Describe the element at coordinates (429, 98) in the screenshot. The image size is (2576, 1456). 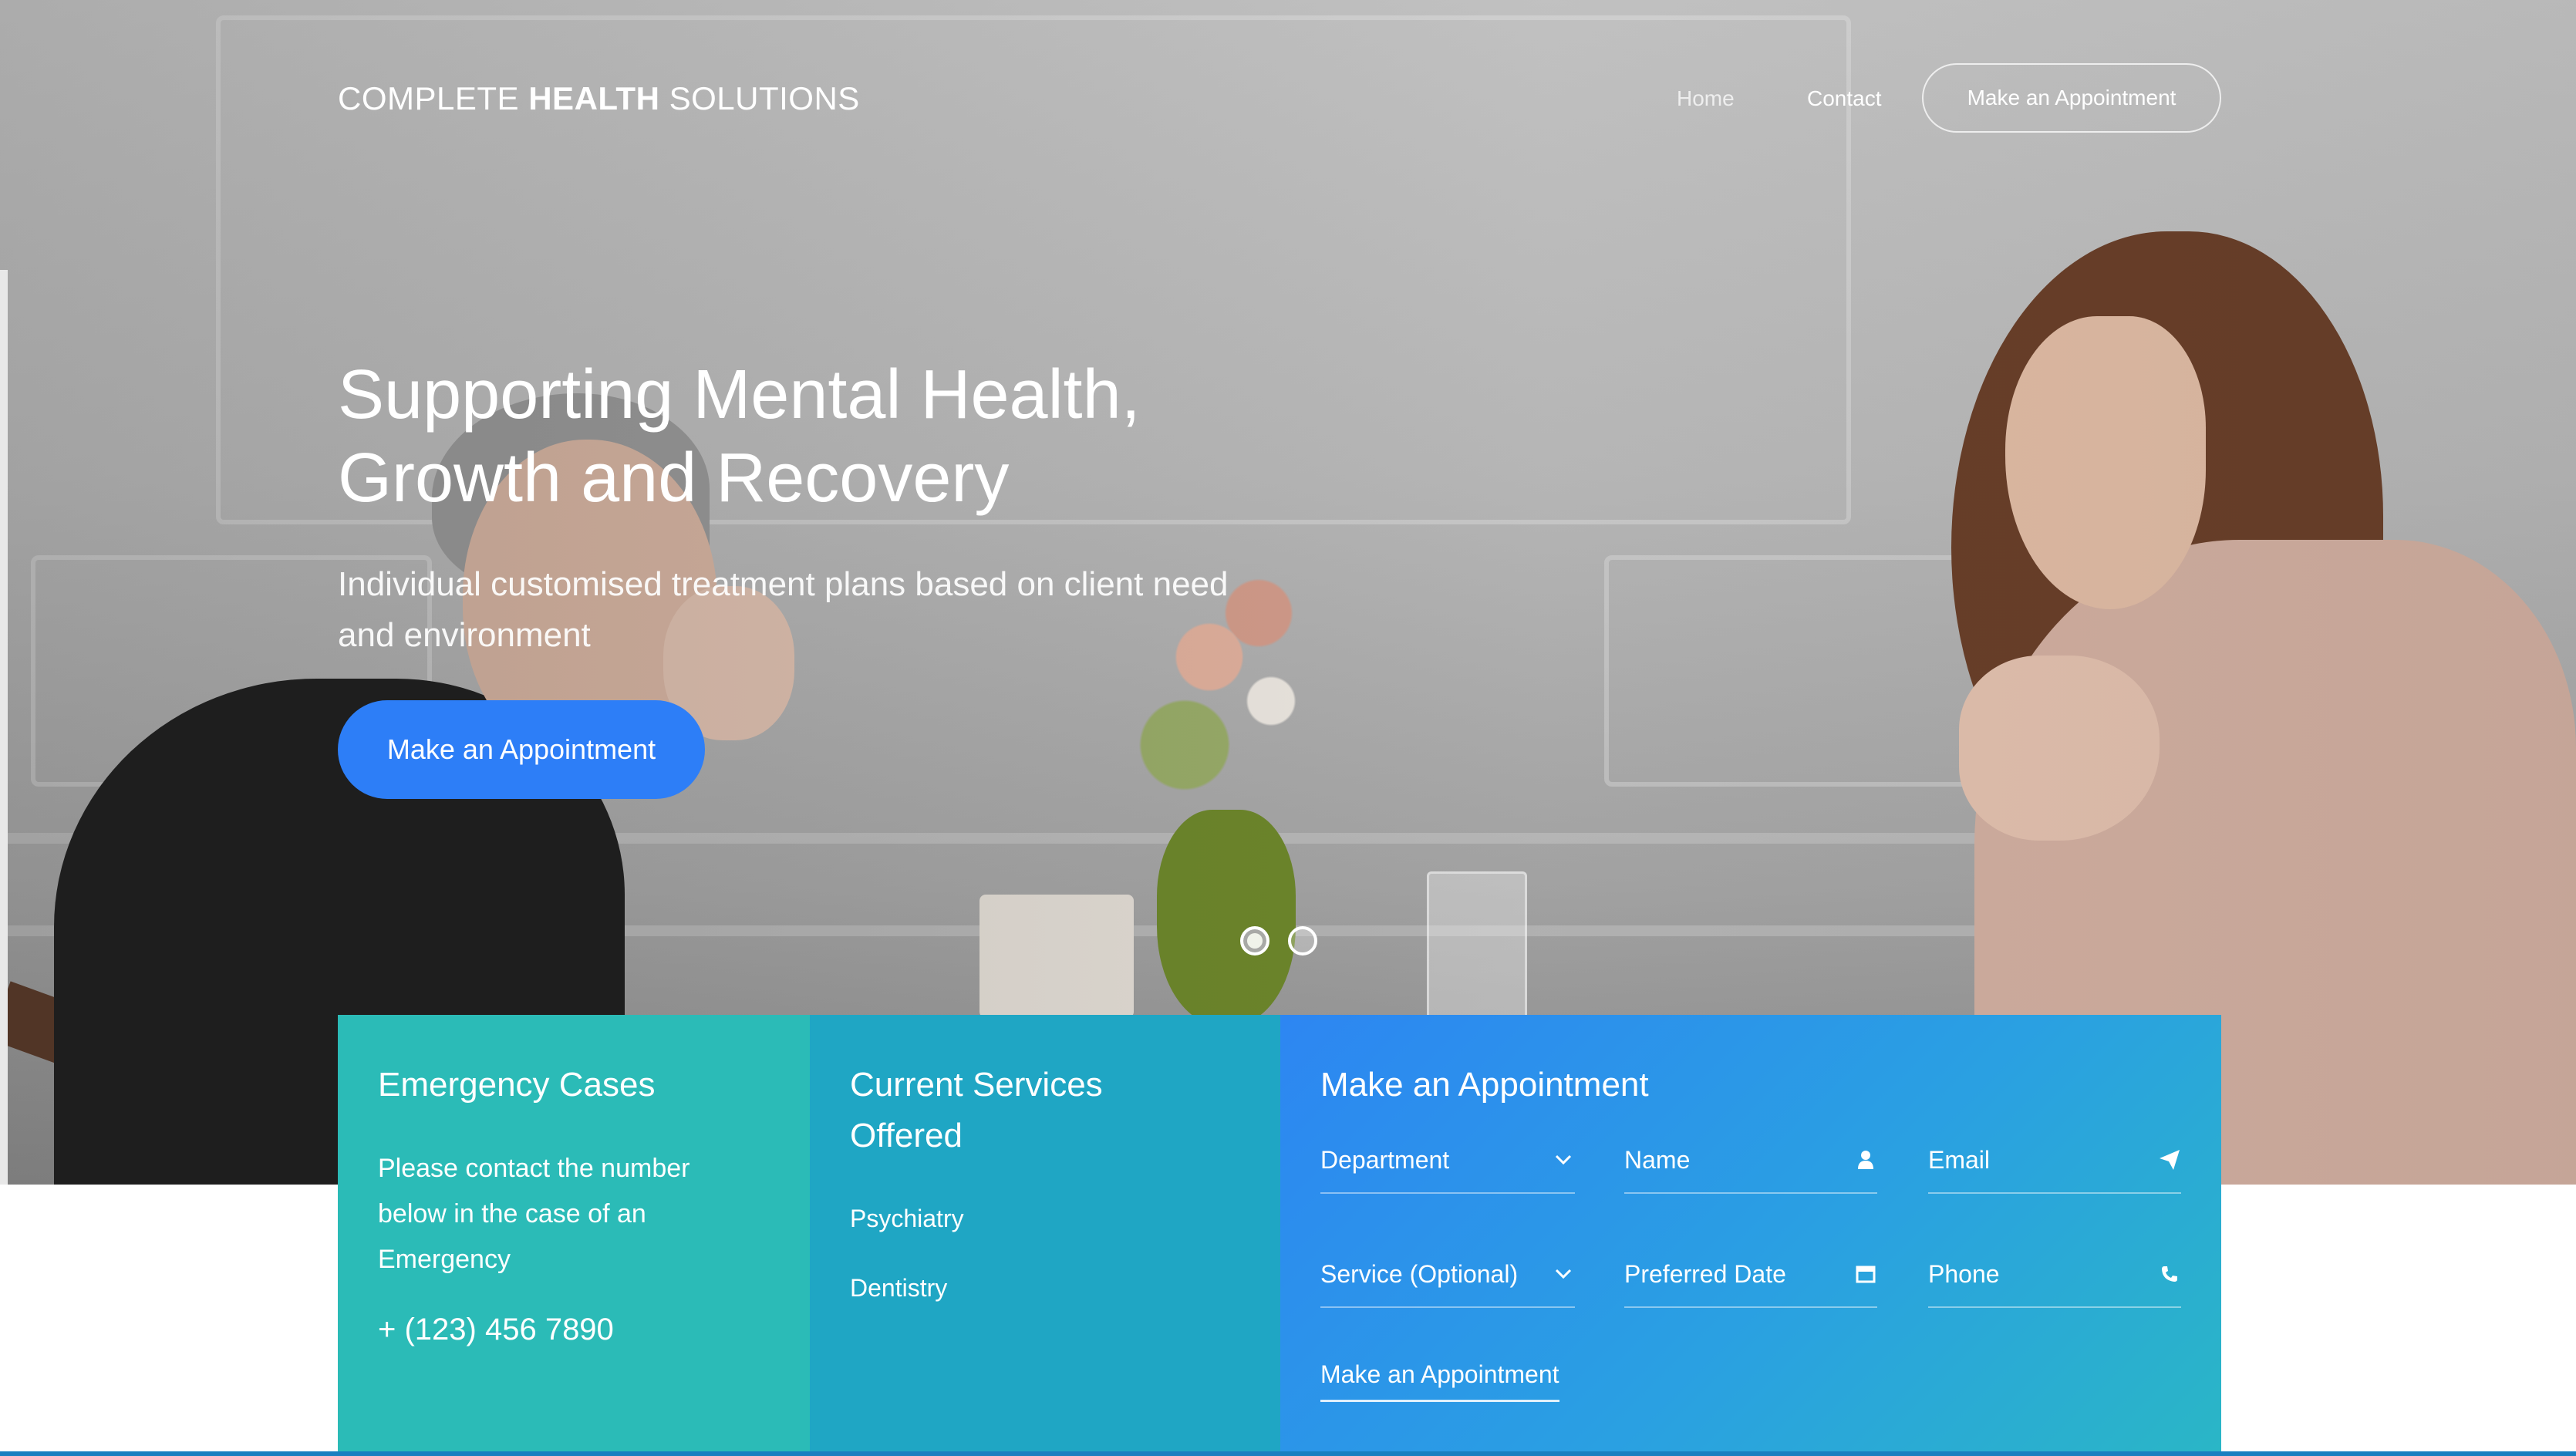
I see `logo-light-text: COMPLETE` at that location.